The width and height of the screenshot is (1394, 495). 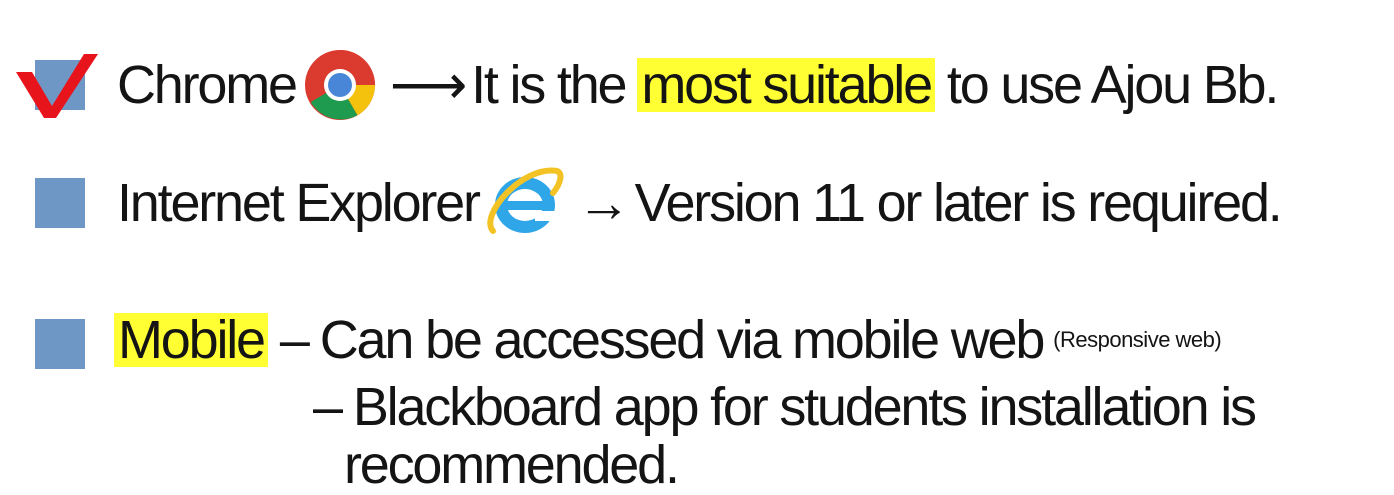 What do you see at coordinates (57, 86) in the screenshot?
I see `checkmark-icon` at bounding box center [57, 86].